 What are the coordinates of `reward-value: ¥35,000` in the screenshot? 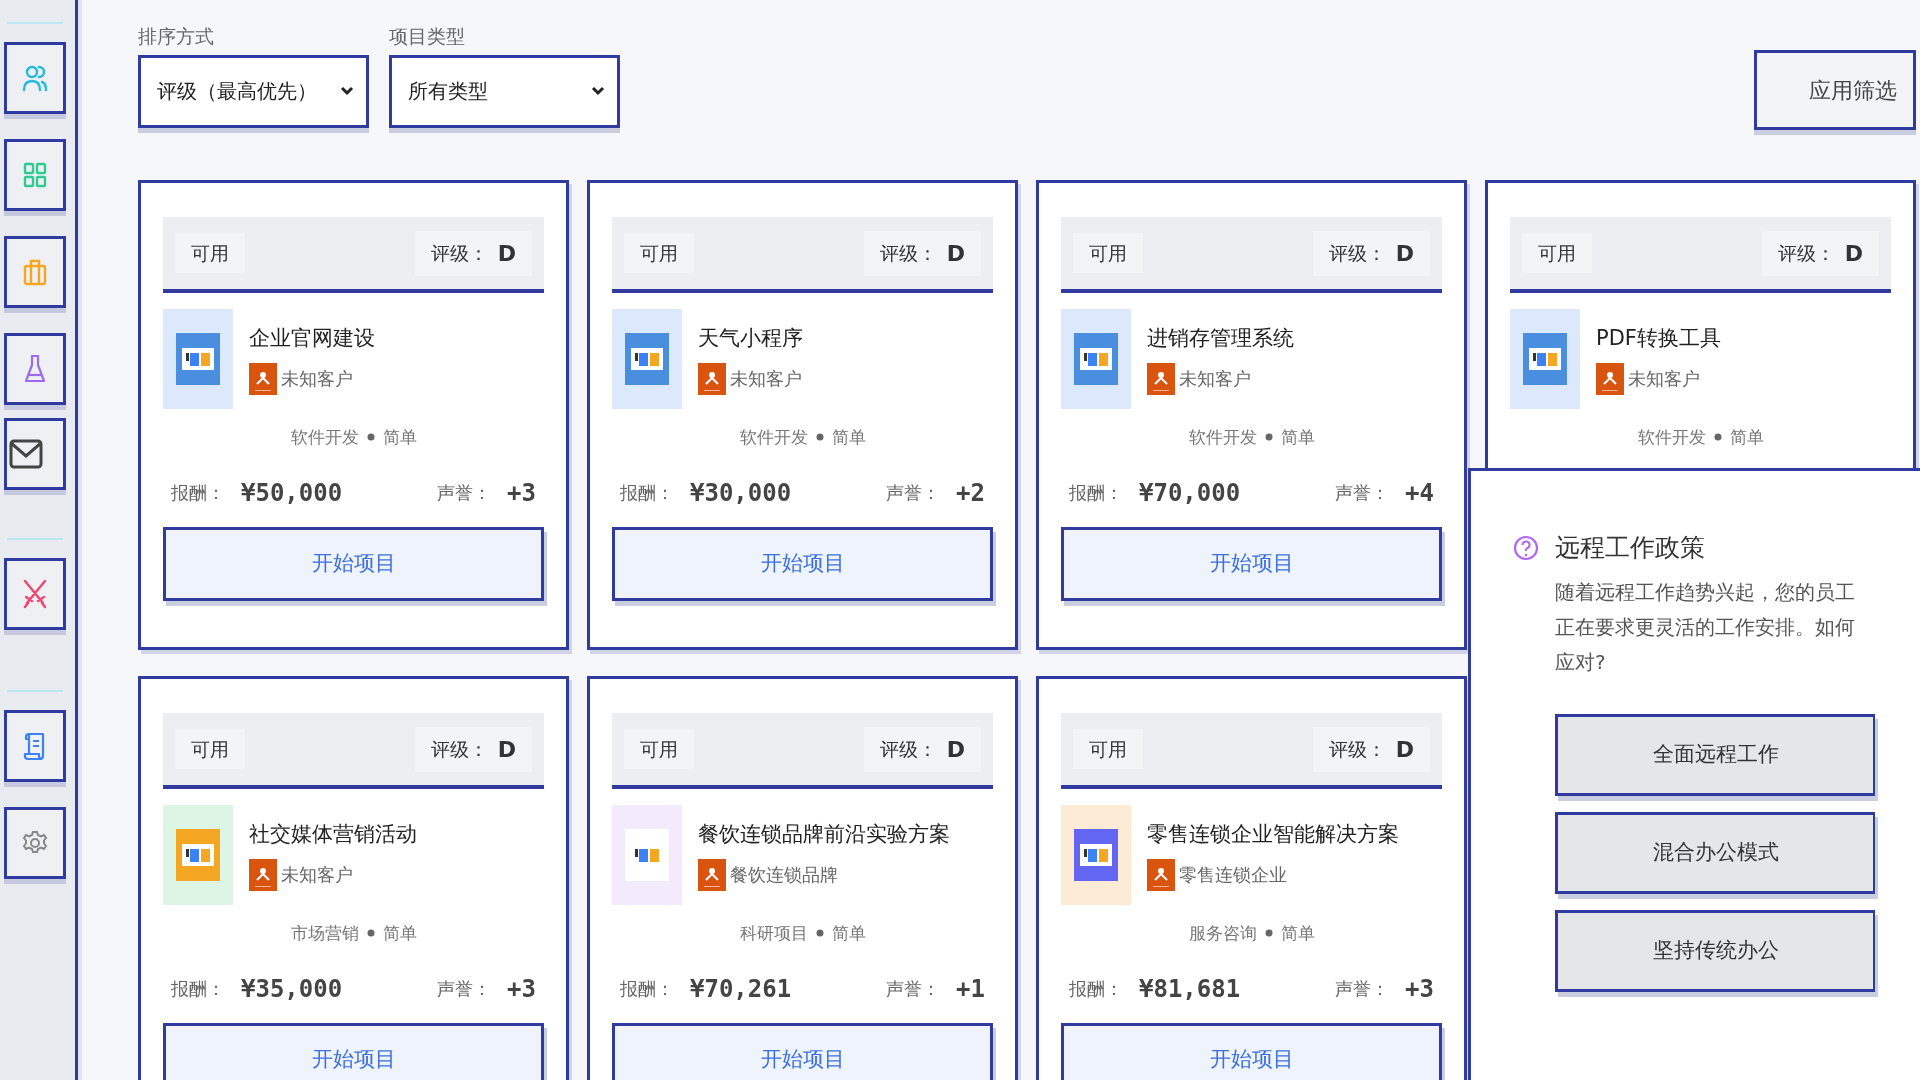 It's located at (292, 989).